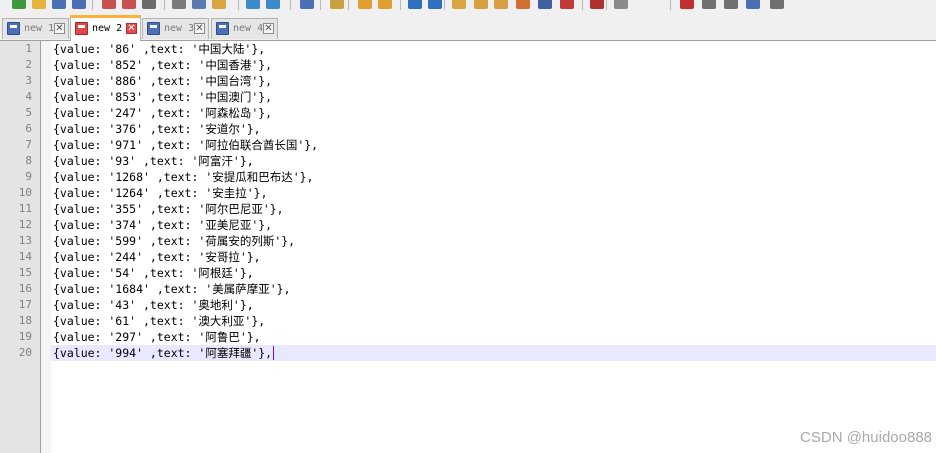  Describe the element at coordinates (28, 112) in the screenshot. I see `line-number: 5` at that location.